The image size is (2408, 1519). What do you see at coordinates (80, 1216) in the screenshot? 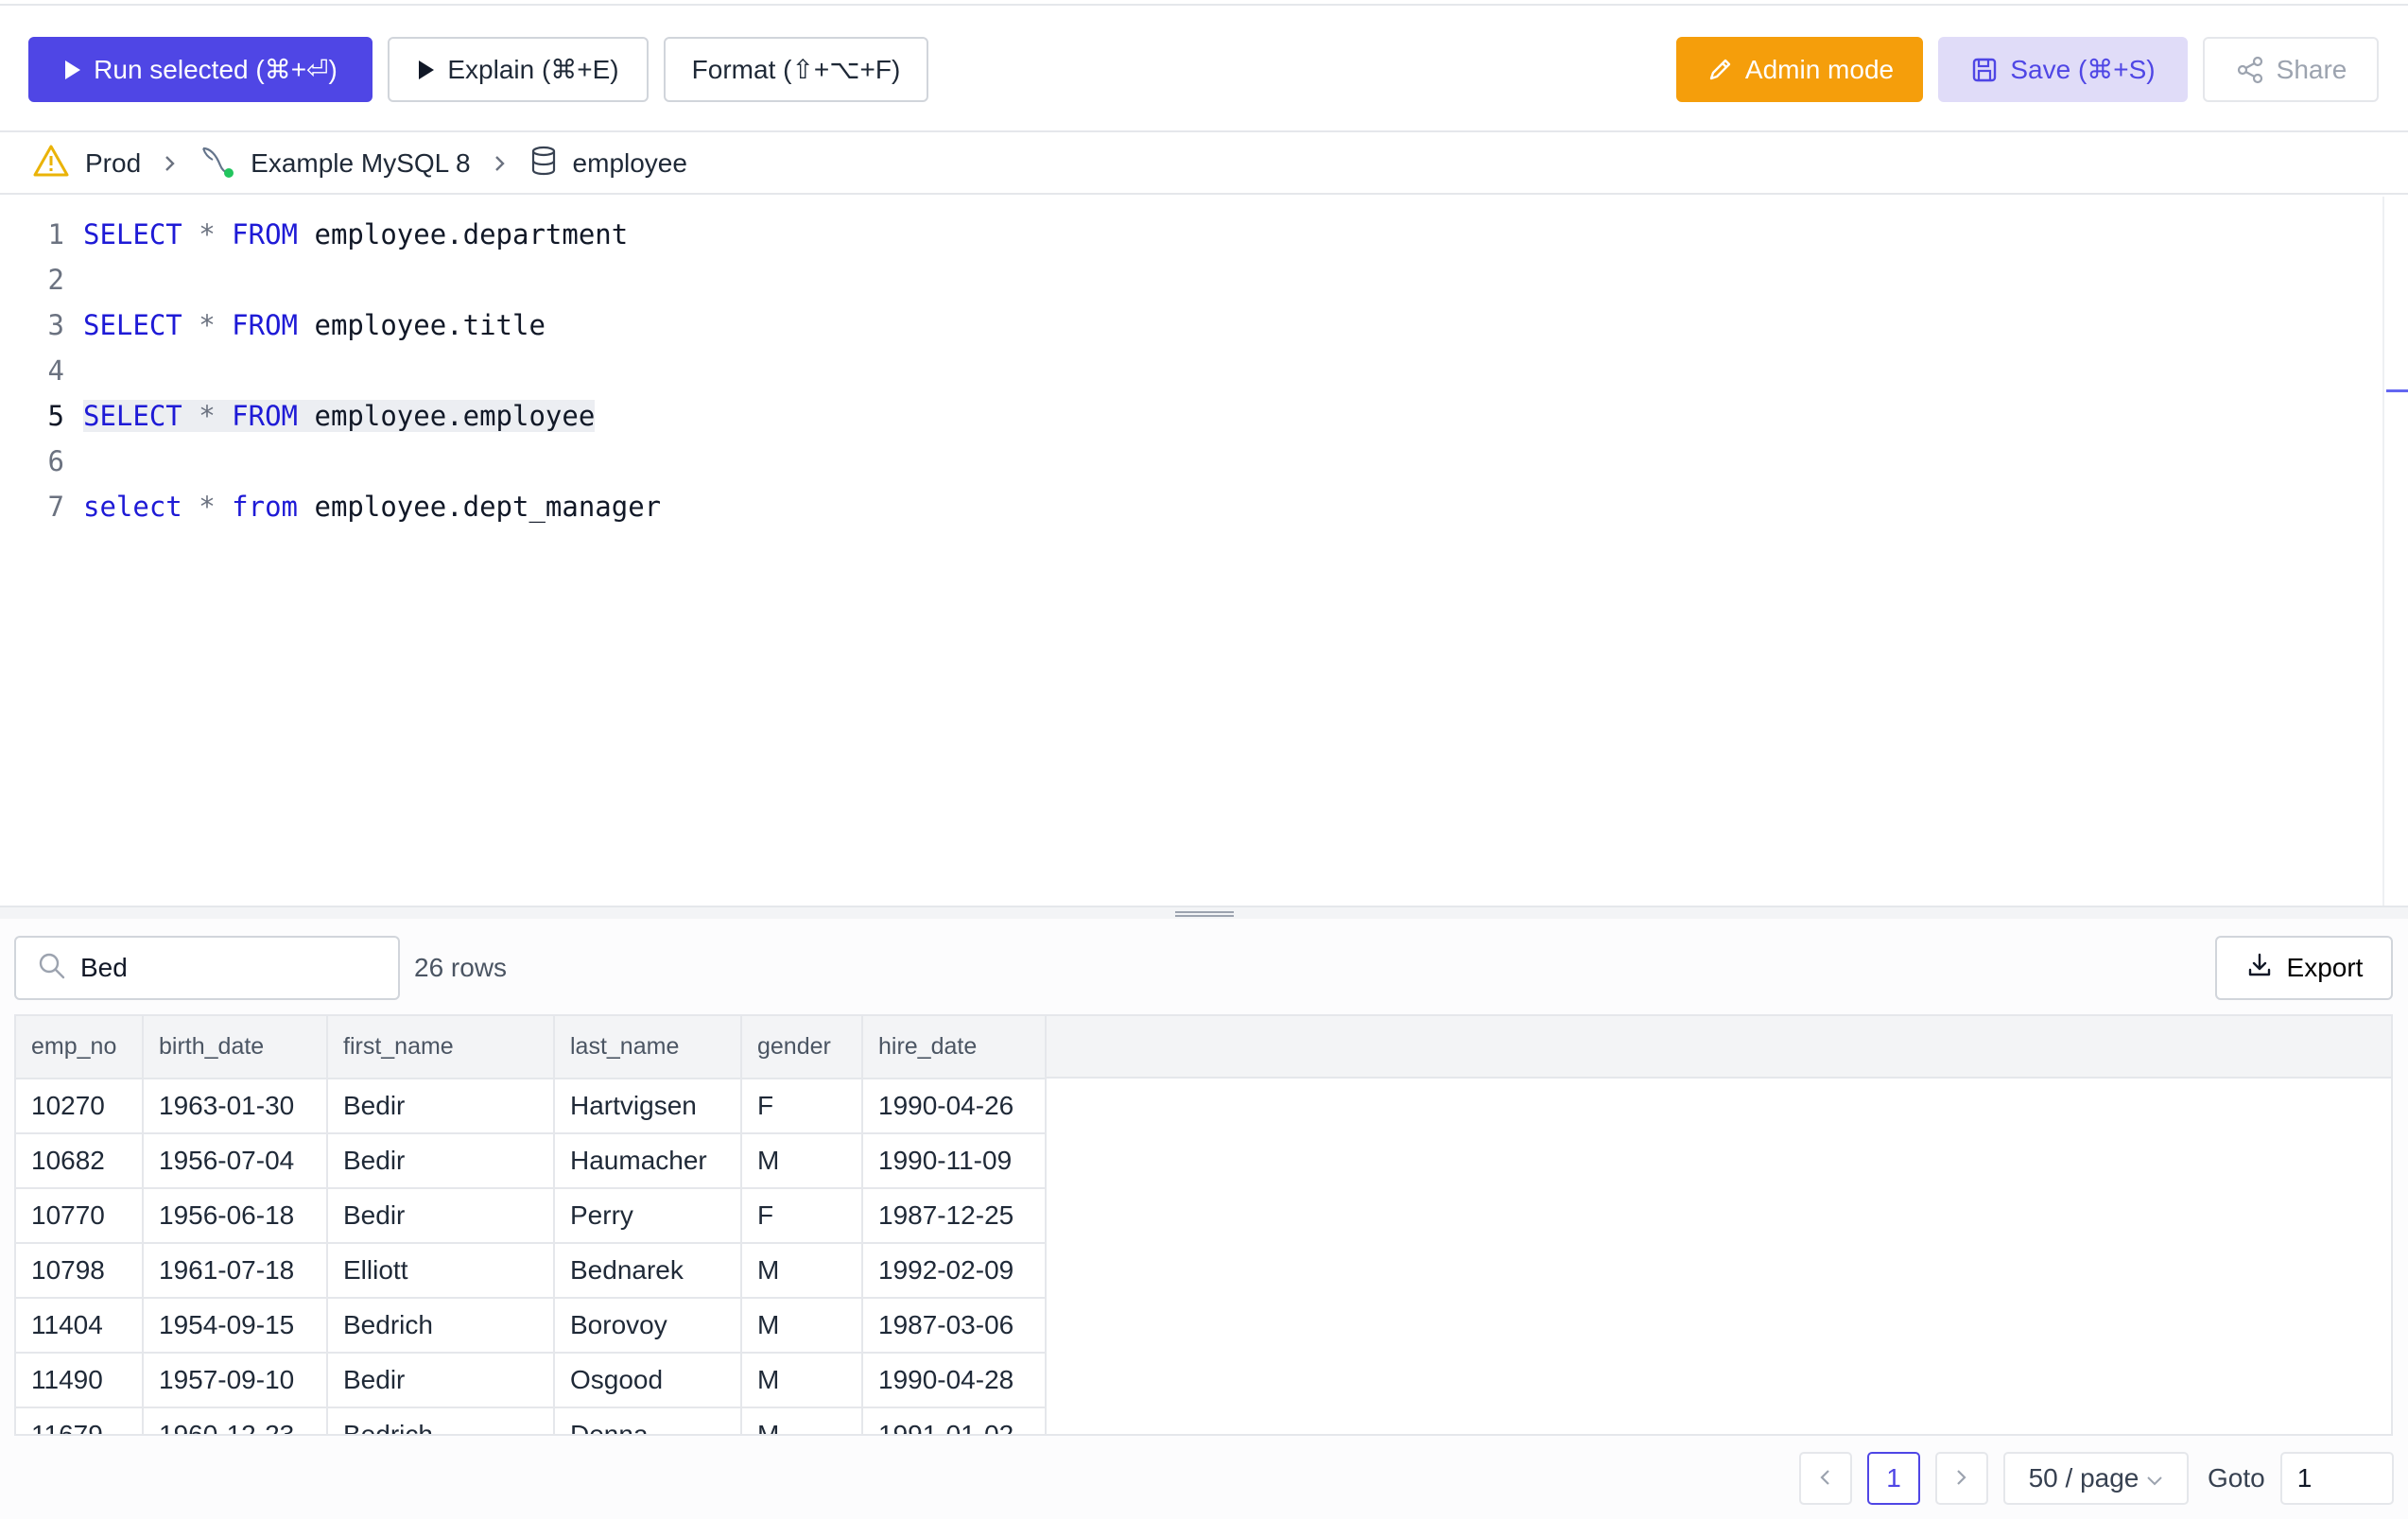
I see `table-cell: 10770` at bounding box center [80, 1216].